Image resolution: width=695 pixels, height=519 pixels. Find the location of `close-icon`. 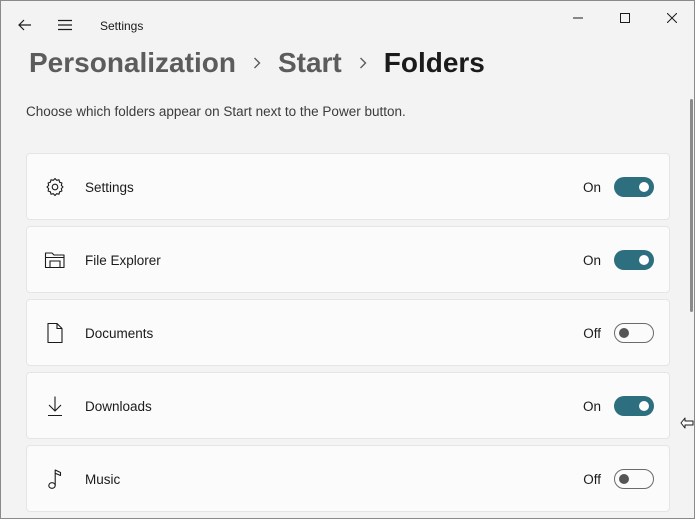

close-icon is located at coordinates (672, 18).